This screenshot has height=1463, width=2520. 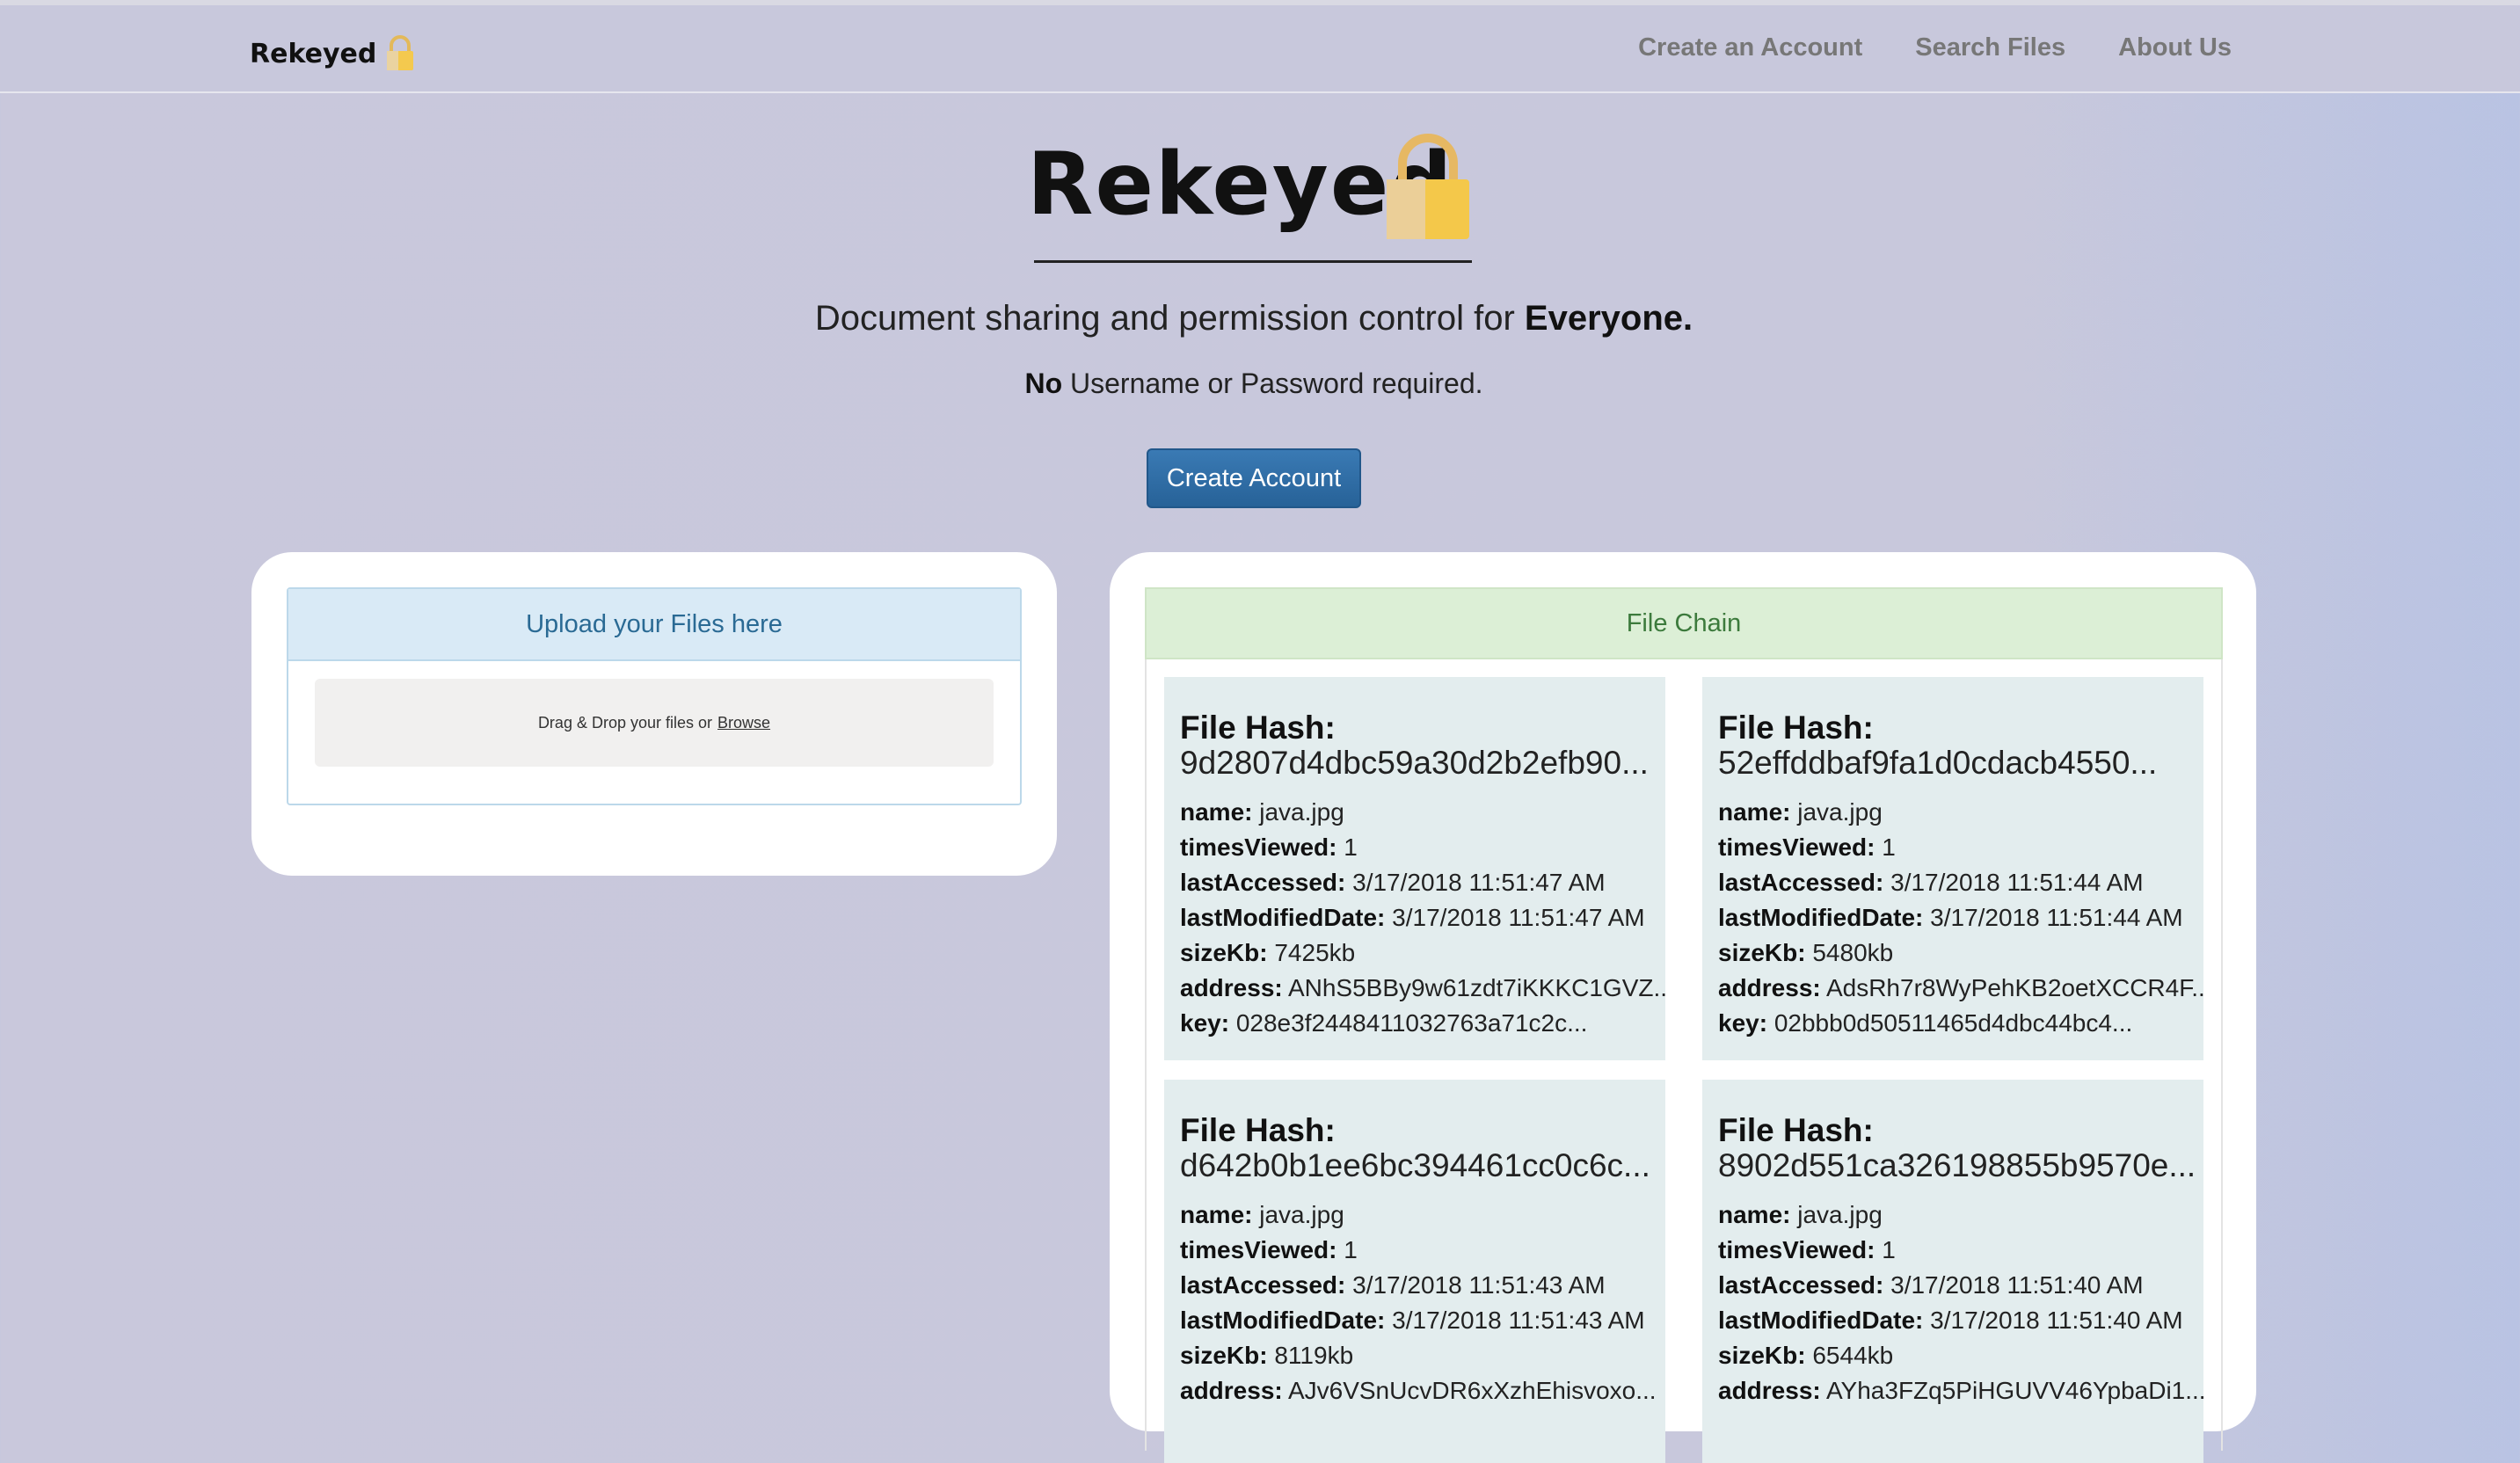 What do you see at coordinates (1043, 383) in the screenshot?
I see `subline-emphasis: No` at bounding box center [1043, 383].